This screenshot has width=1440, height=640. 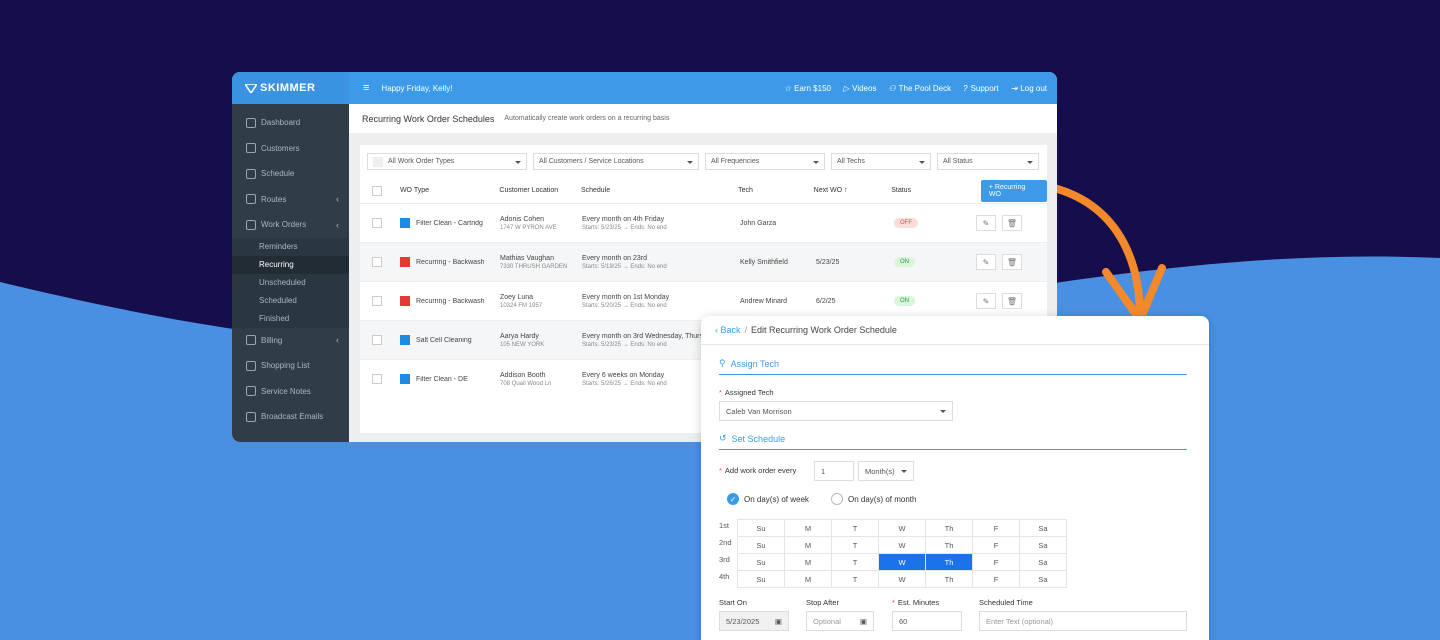 I want to click on earn-link: ☆ Earn $150, so click(x=807, y=88).